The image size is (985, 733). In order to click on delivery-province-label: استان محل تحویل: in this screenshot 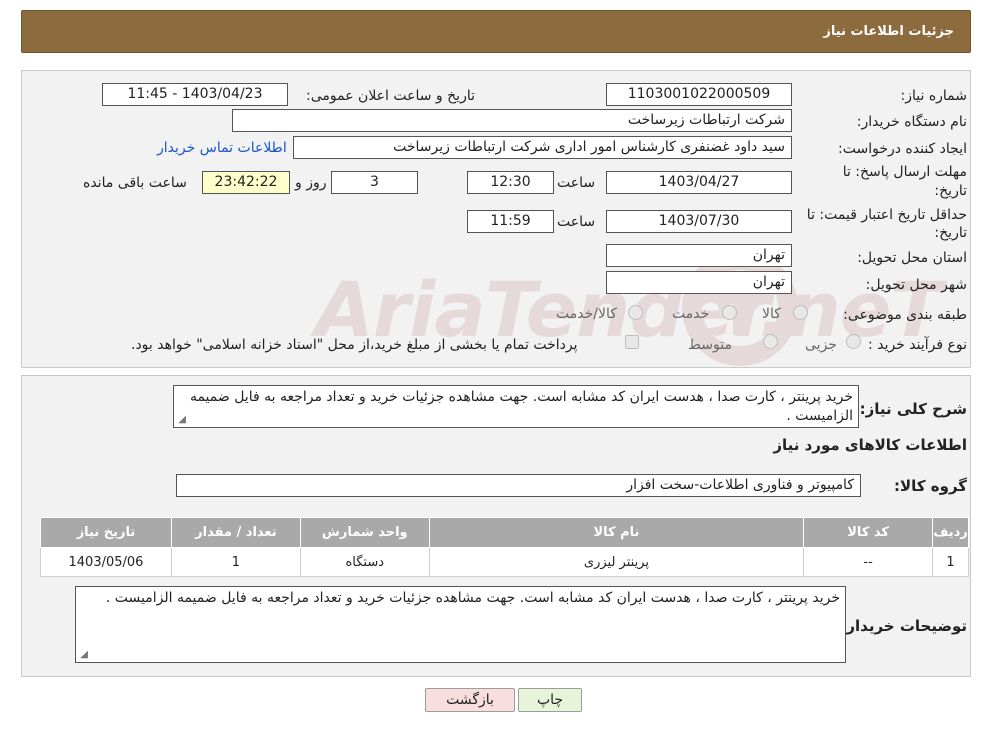, I will do `click(912, 258)`.